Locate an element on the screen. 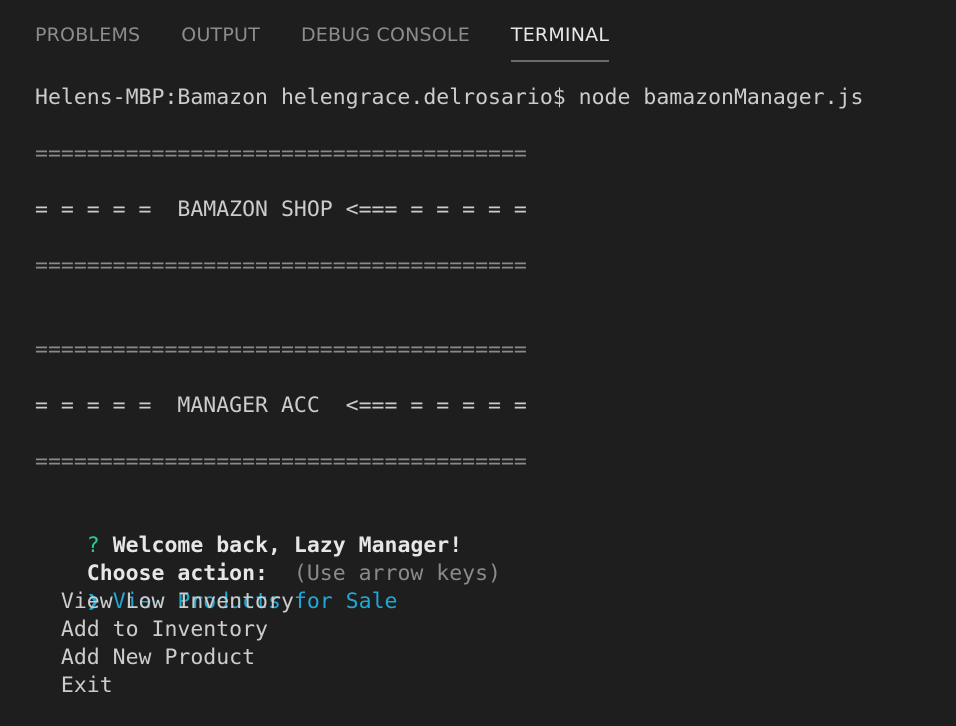  banner-manager-title: = = = = = MANAGER ACC <=== = = = = = is located at coordinates (281, 405).